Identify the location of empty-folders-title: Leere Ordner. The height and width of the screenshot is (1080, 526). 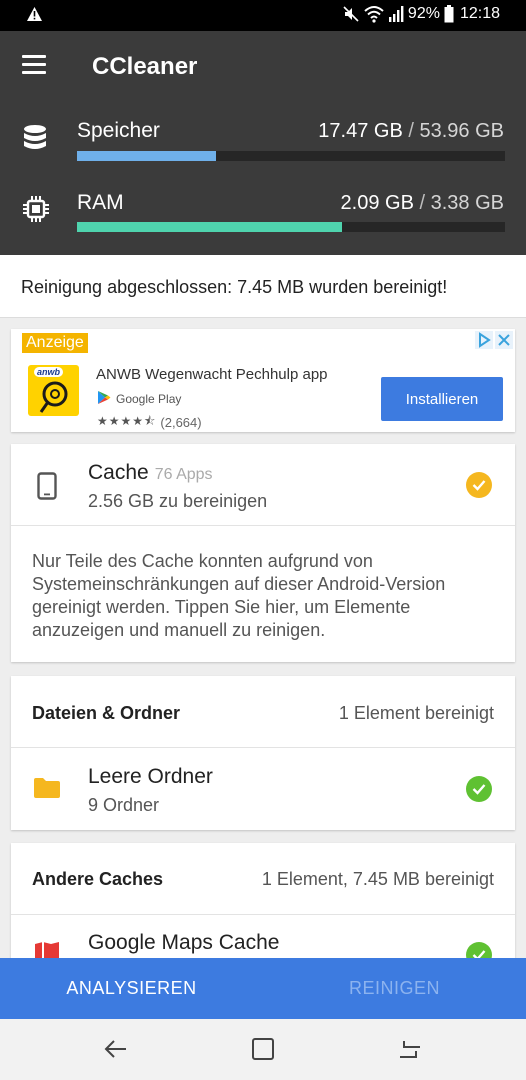
(150, 776).